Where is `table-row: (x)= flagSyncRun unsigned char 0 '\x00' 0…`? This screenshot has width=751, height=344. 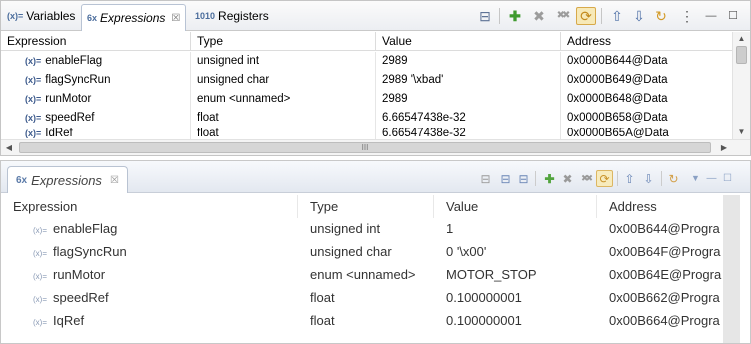 table-row: (x)= flagSyncRun unsigned char 0 '\x00' 0… is located at coordinates (362, 252).